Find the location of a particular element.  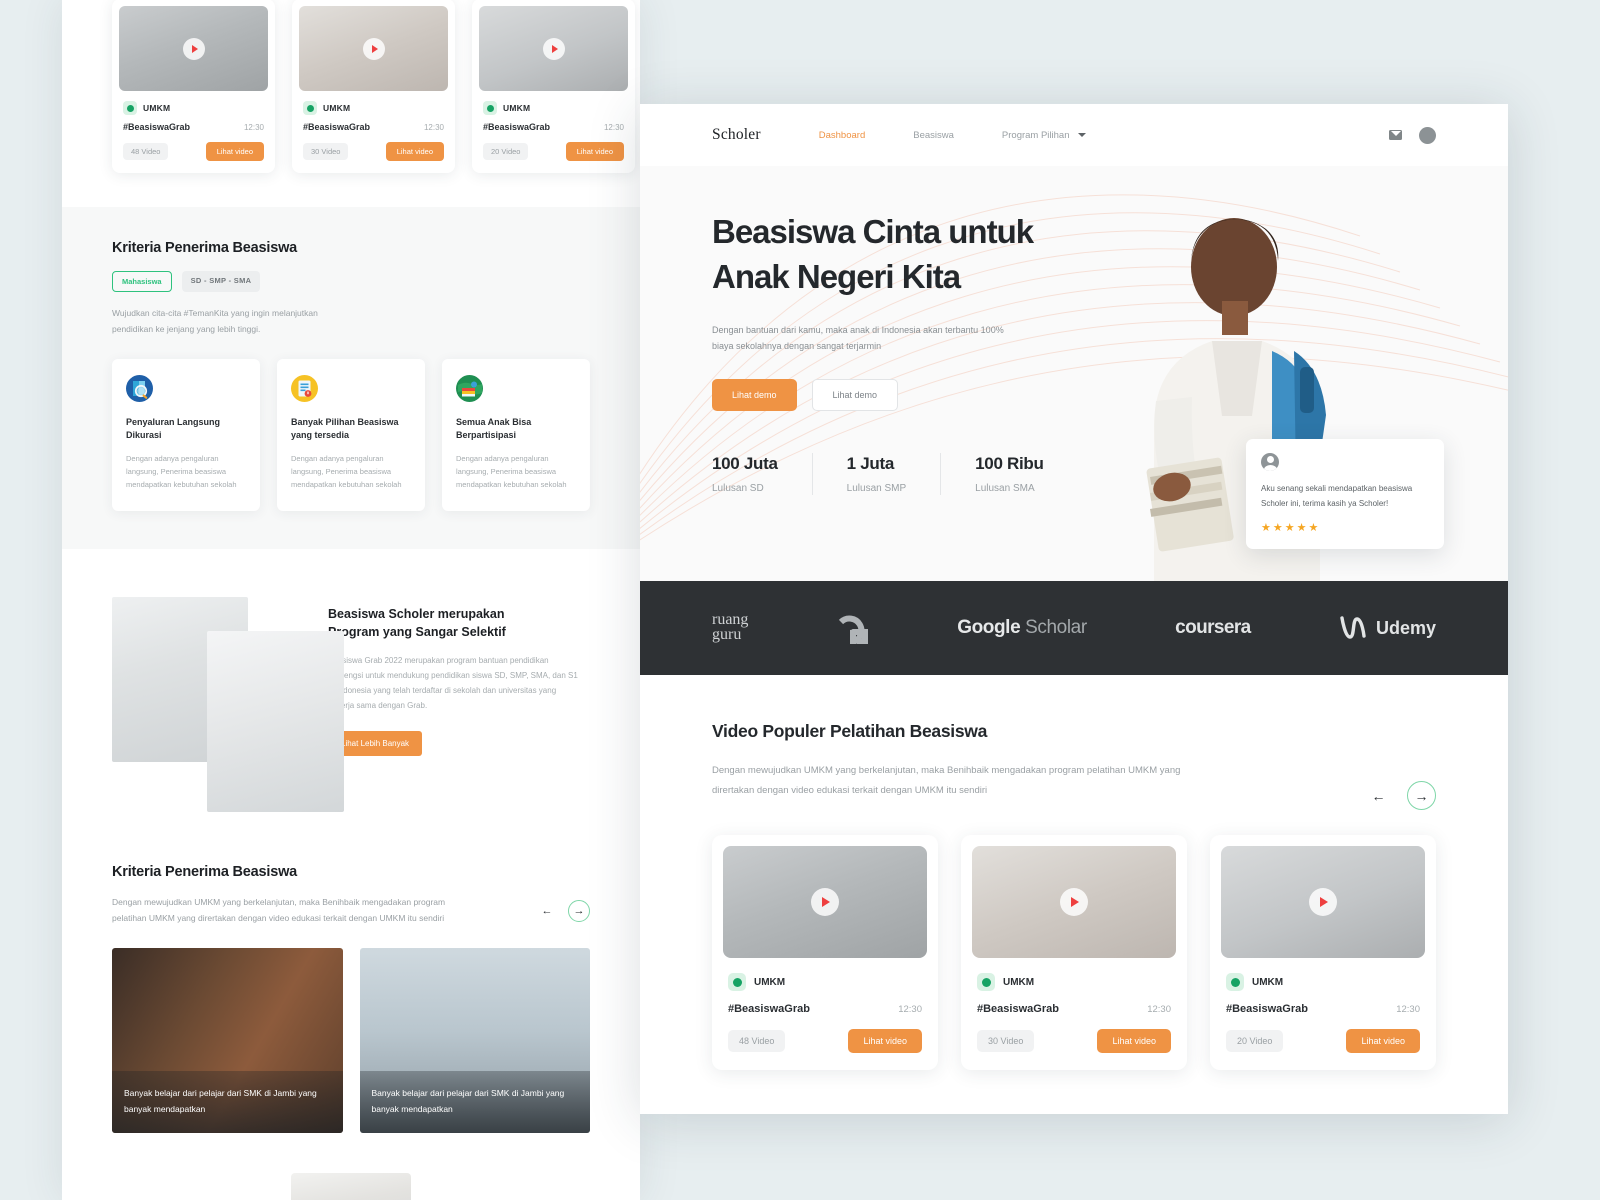

hero-title-line2: Anak Negeri Kita is located at coordinates (836, 276).